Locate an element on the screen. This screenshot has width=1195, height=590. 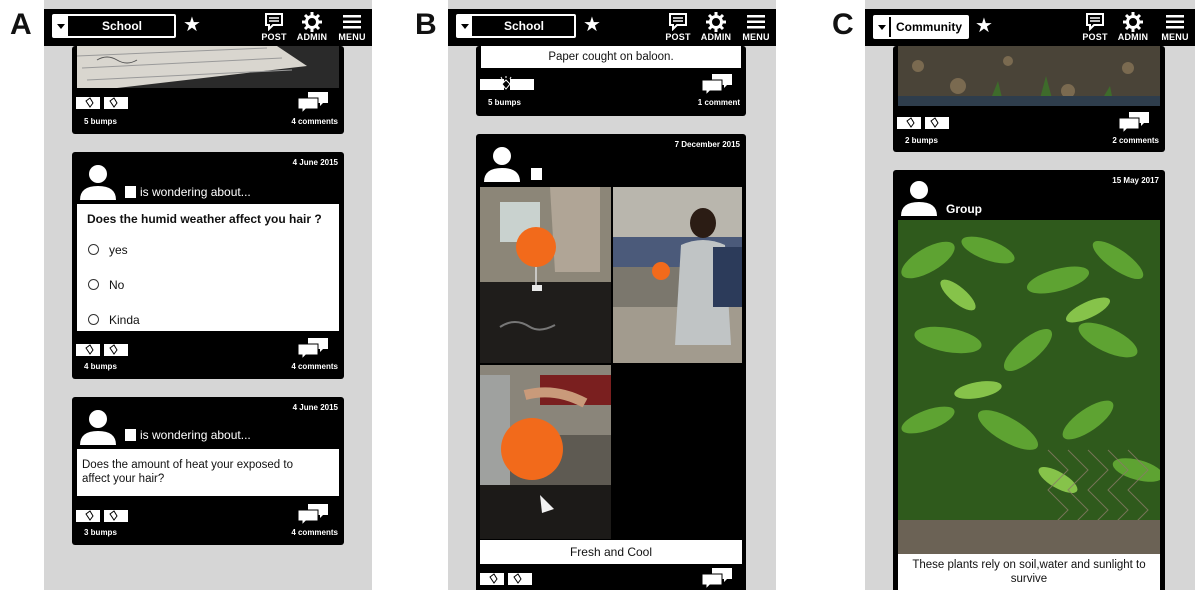
post-caption: Paper cought on baloon. is located at coordinates (611, 57).